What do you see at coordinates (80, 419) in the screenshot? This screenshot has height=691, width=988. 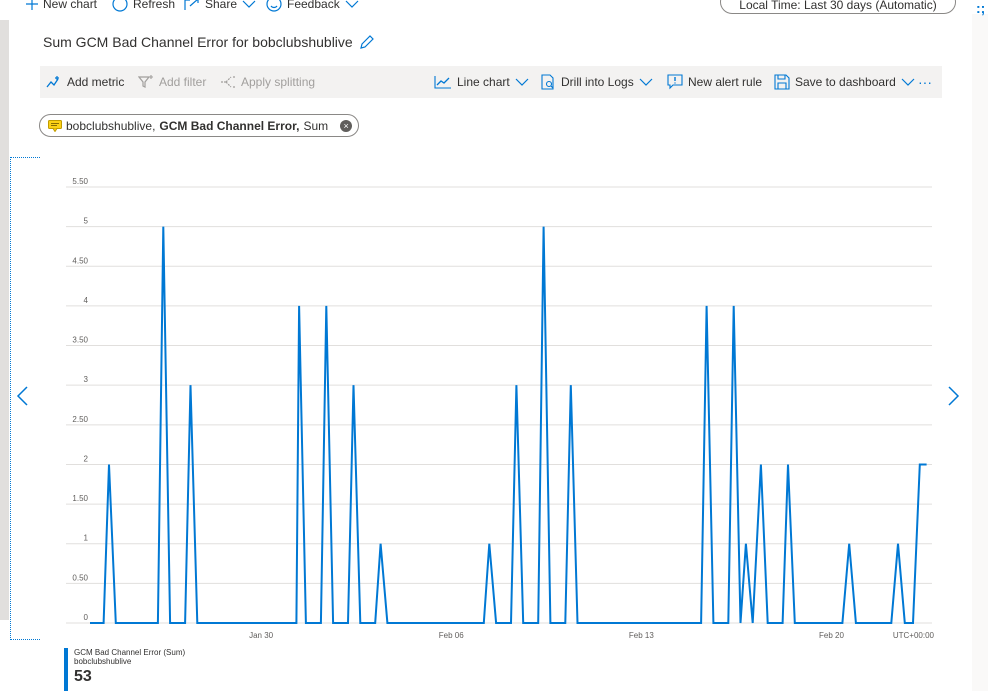 I see `y-tick-label: 2.50` at bounding box center [80, 419].